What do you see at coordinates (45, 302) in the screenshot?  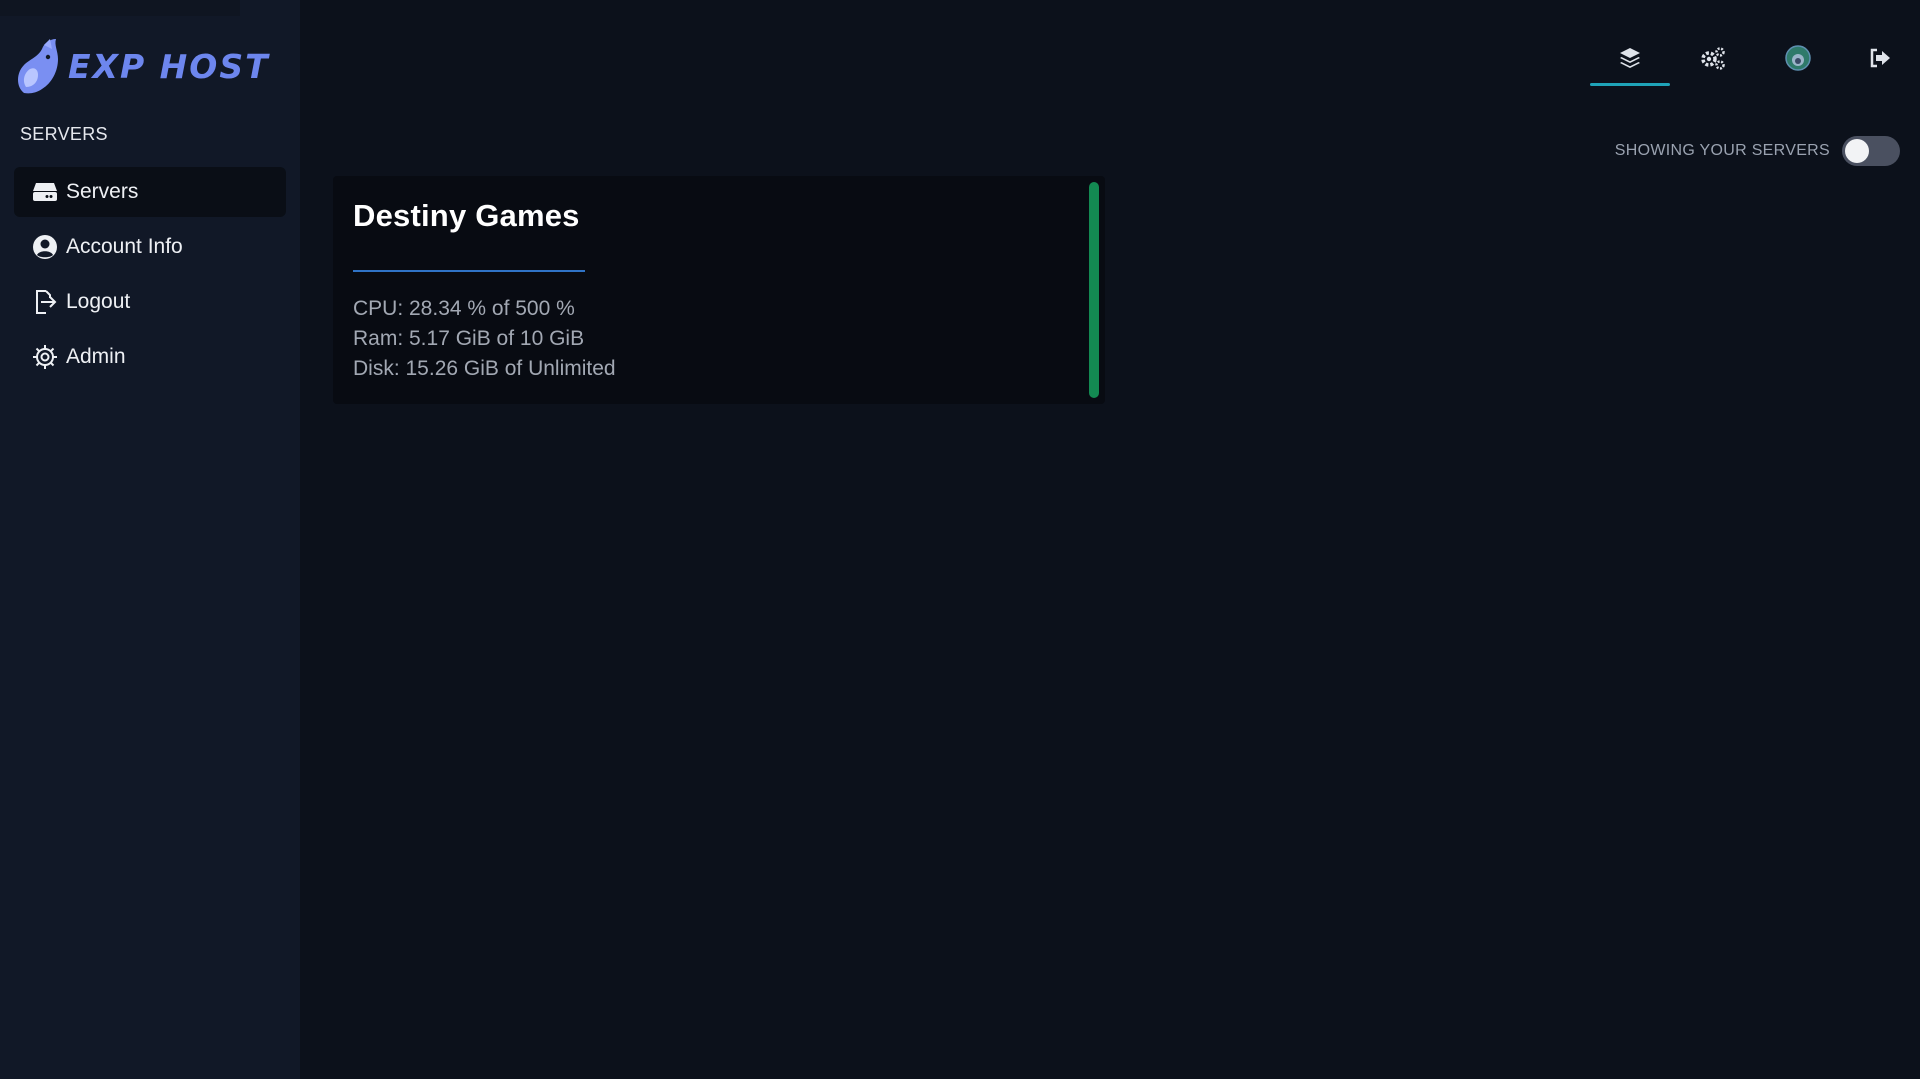 I see `logout-icon` at bounding box center [45, 302].